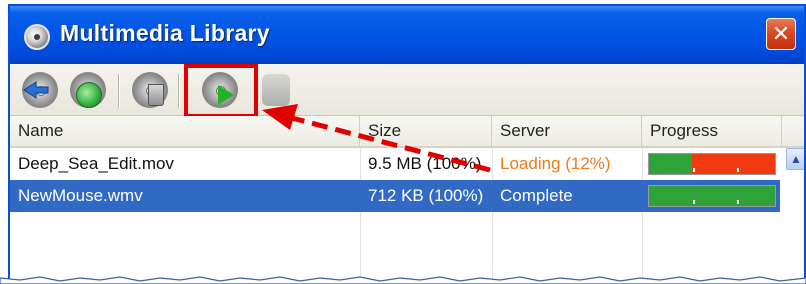 Image resolution: width=806 pixels, height=284 pixels. I want to click on server-status: Loading (12%), so click(555, 163).